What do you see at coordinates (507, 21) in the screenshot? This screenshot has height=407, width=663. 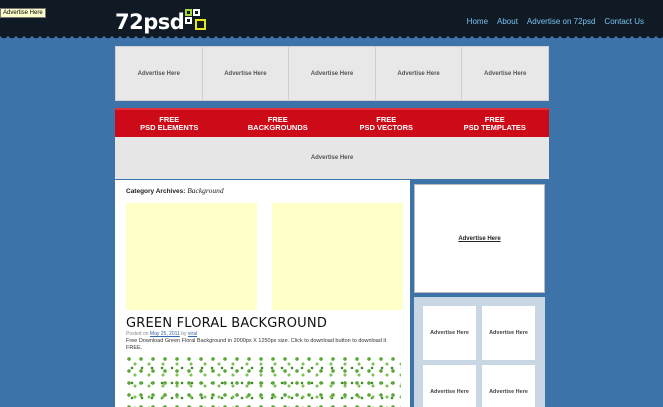 I see `nav-about: About` at bounding box center [507, 21].